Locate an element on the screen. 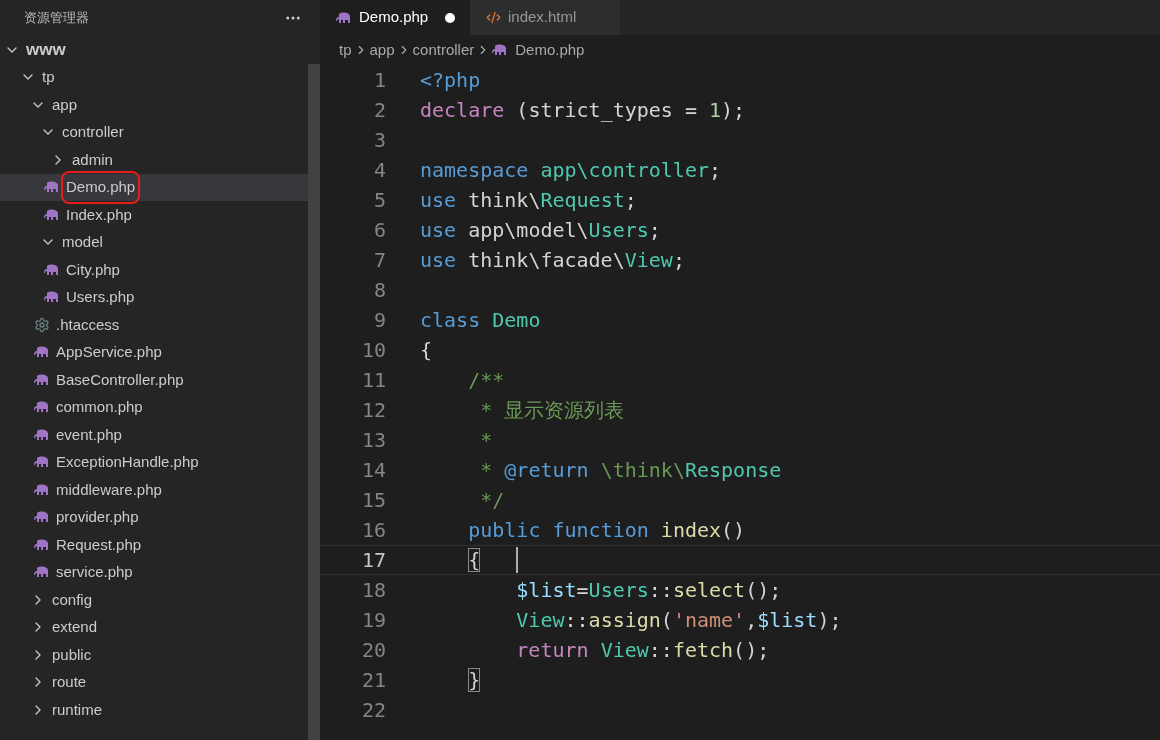 The width and height of the screenshot is (1160, 740). folder-item: config is located at coordinates (154, 600).